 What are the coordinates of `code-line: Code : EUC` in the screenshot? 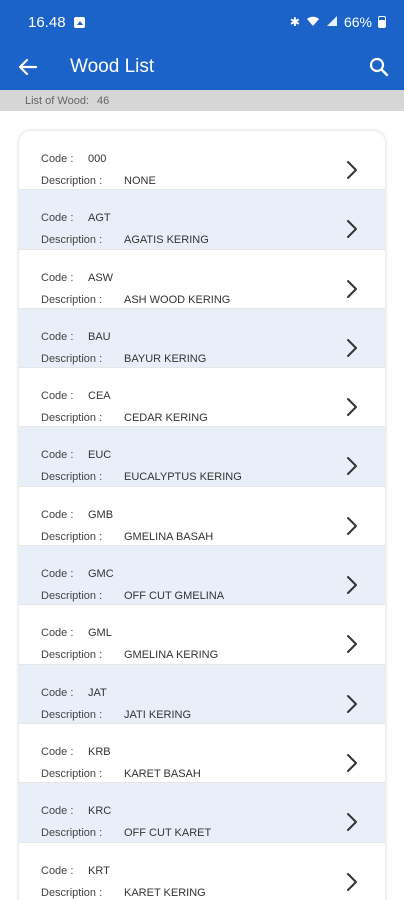 It's located at (76, 455).